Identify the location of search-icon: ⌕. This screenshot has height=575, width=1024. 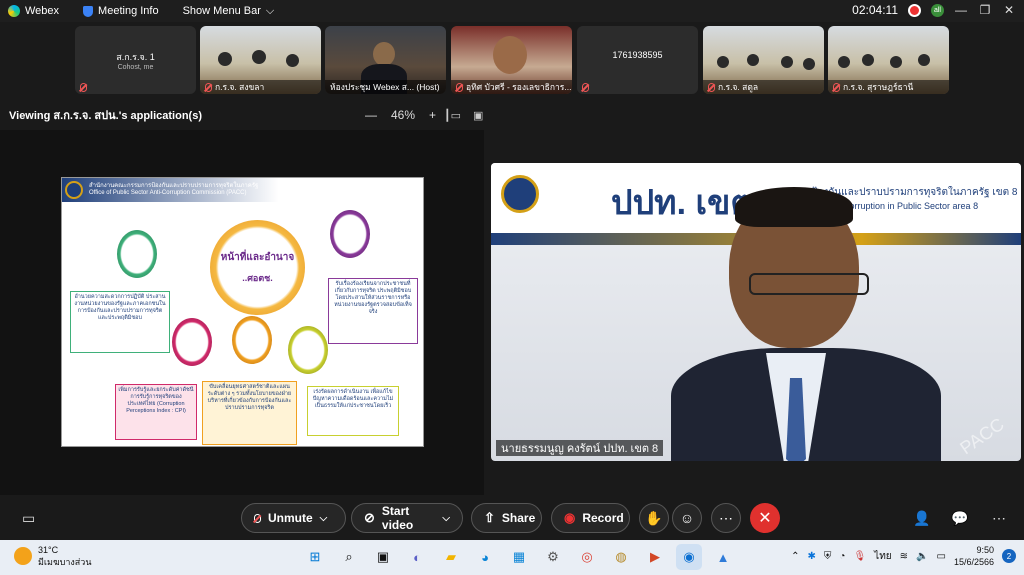
(349, 557).